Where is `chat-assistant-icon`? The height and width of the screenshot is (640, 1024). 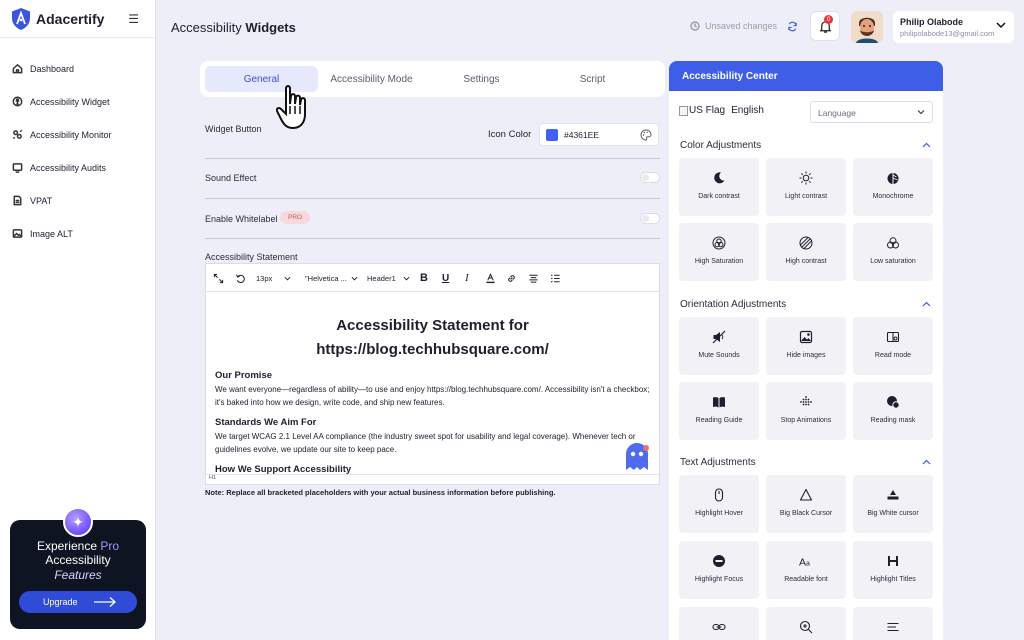 chat-assistant-icon is located at coordinates (637, 456).